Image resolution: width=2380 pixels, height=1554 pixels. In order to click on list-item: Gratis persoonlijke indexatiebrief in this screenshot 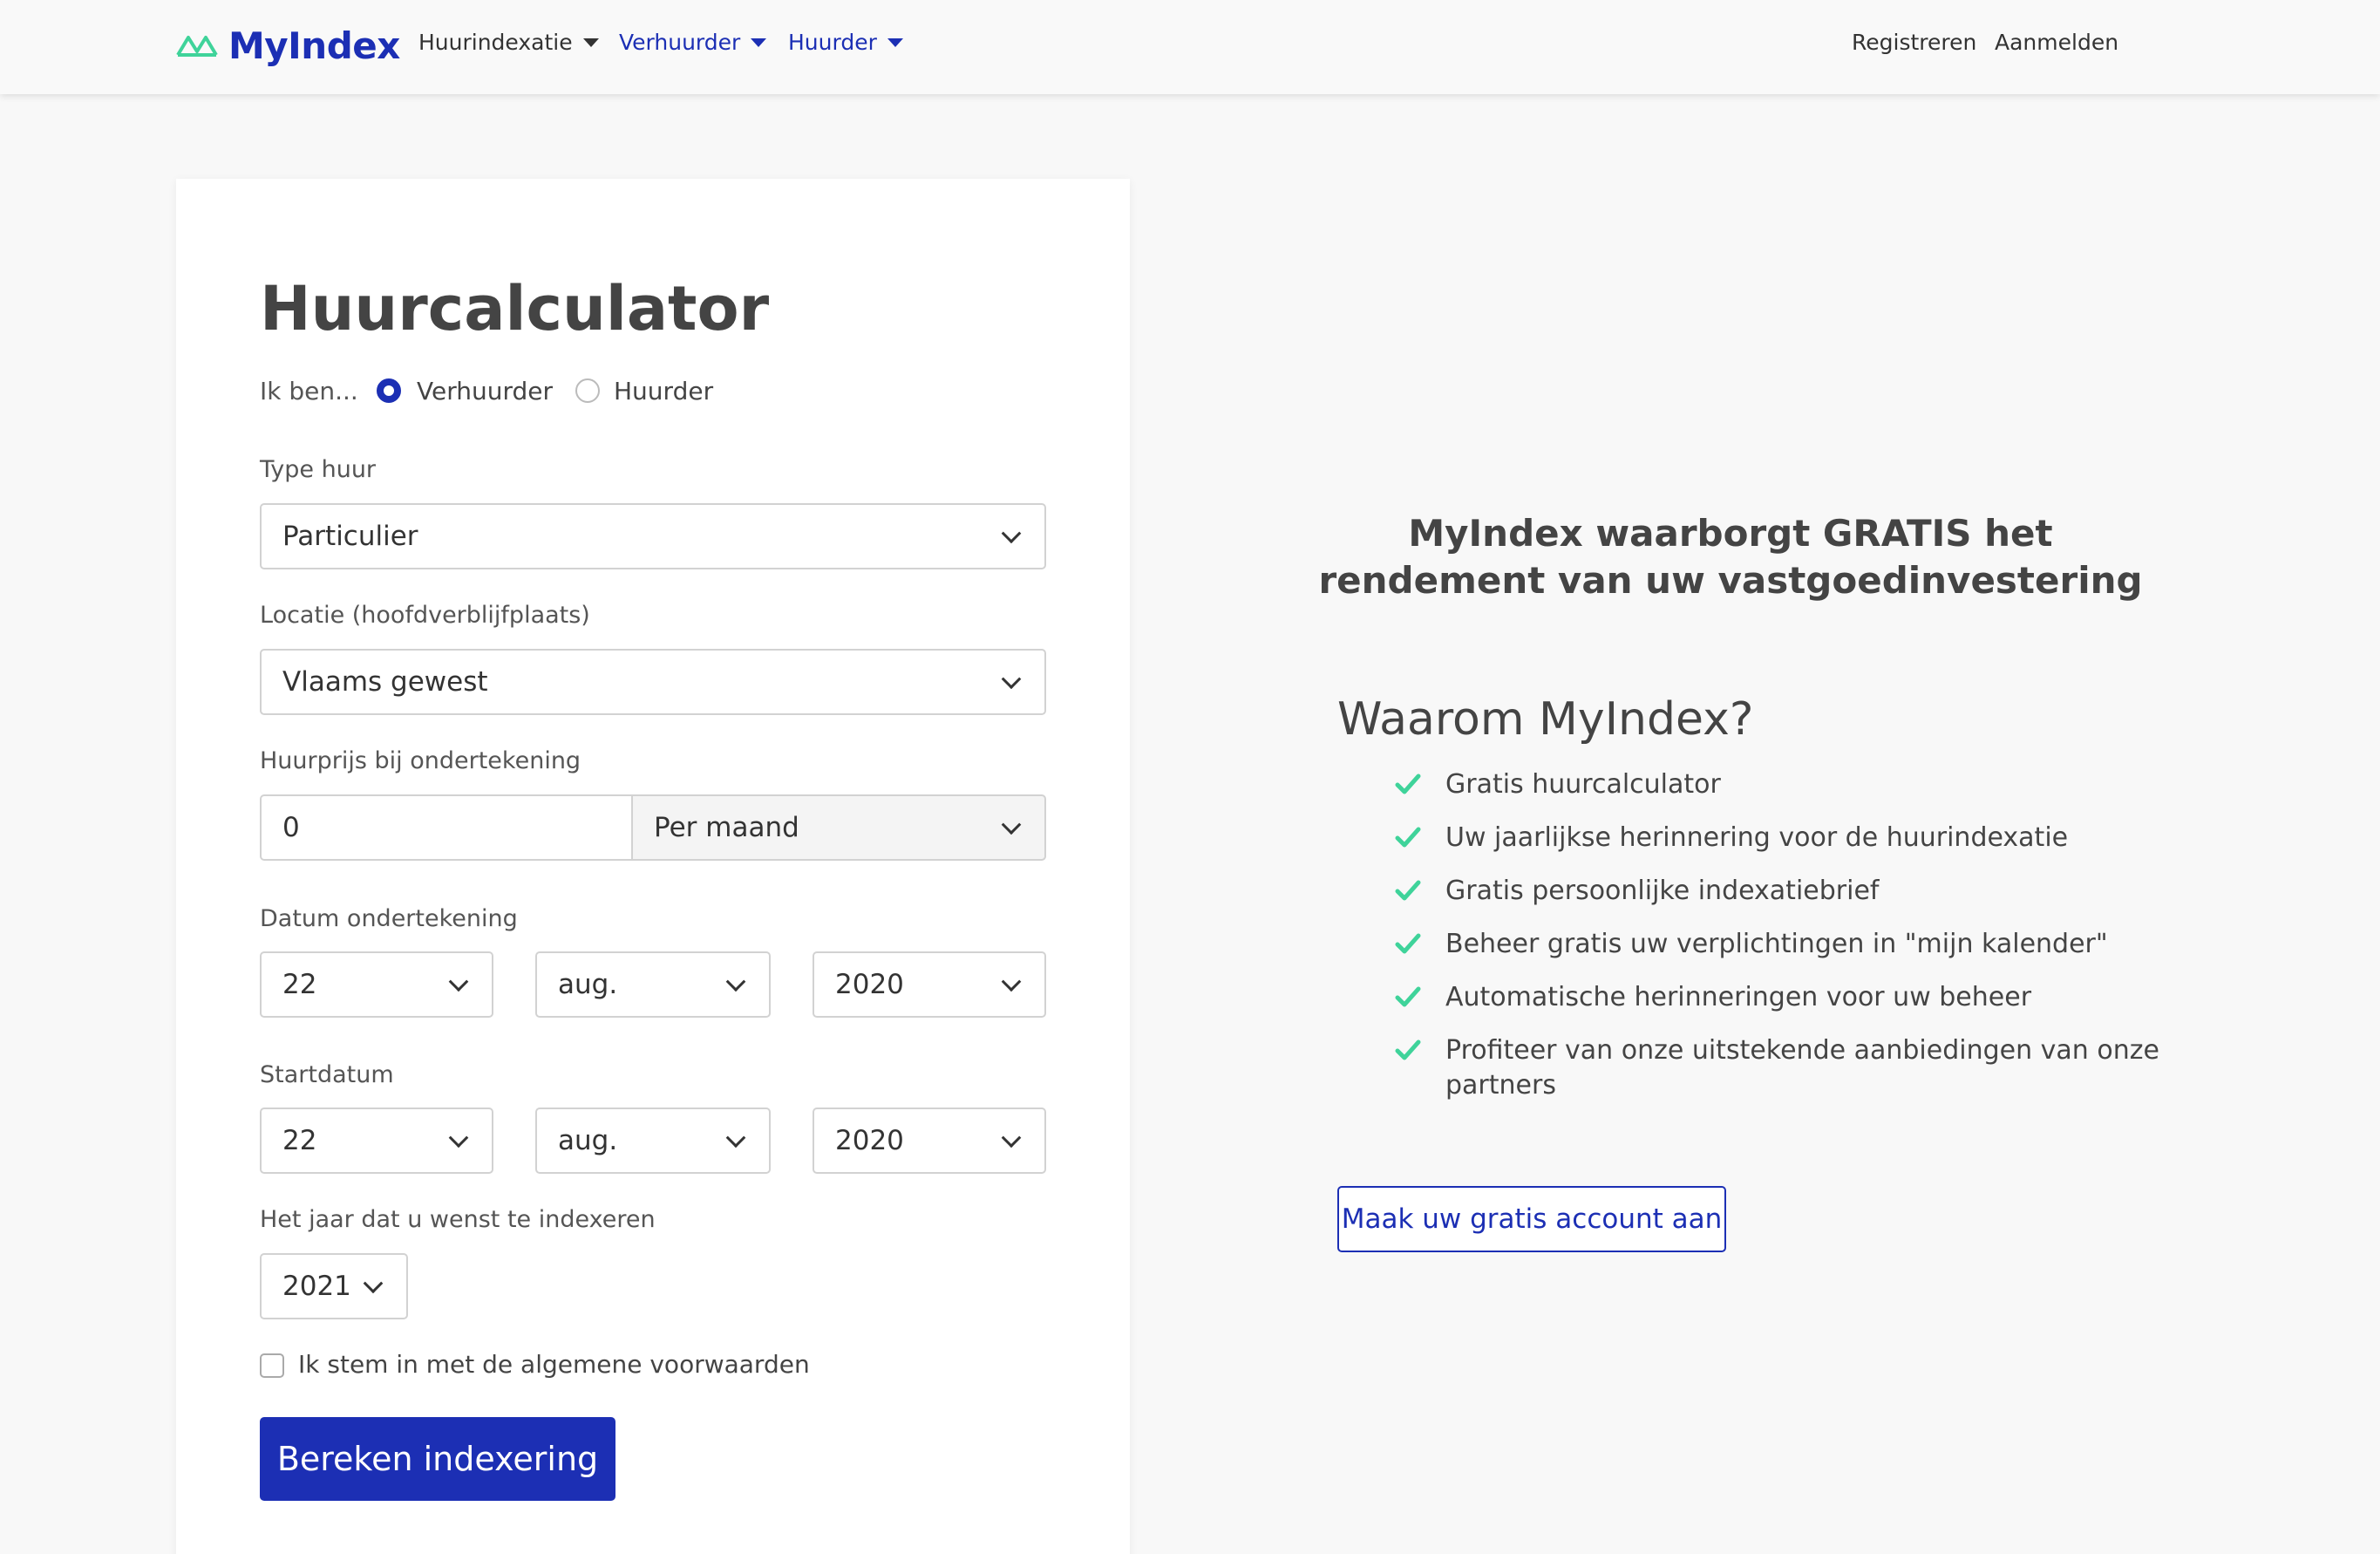, I will do `click(1782, 891)`.